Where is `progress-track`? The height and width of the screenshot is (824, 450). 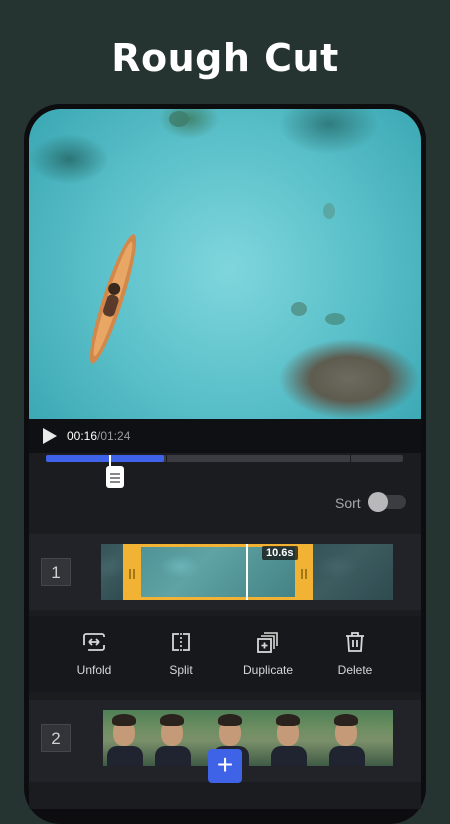
progress-track is located at coordinates (224, 458).